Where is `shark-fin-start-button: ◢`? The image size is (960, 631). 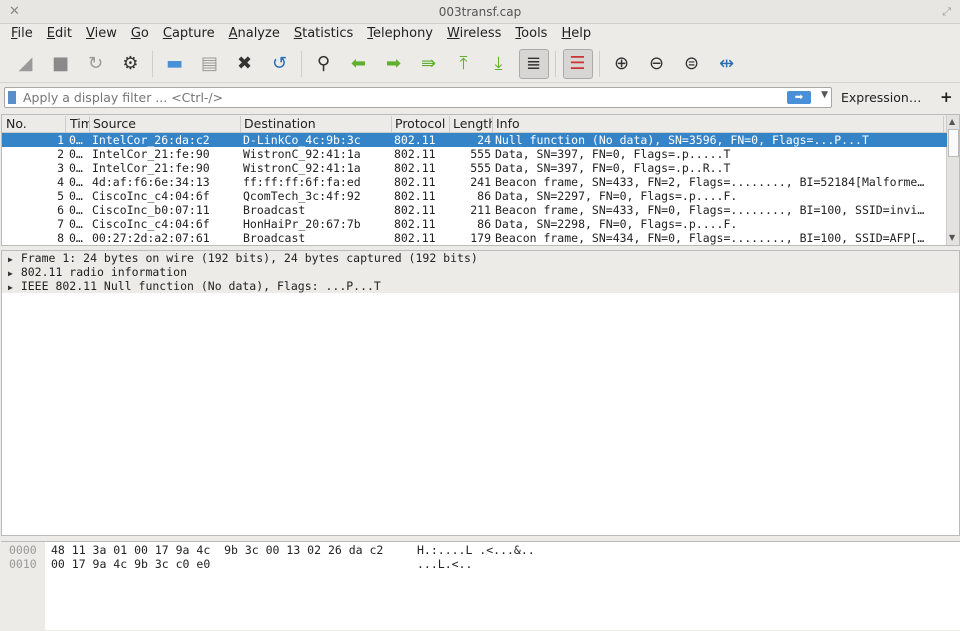 shark-fin-start-button: ◢ is located at coordinates (26, 64).